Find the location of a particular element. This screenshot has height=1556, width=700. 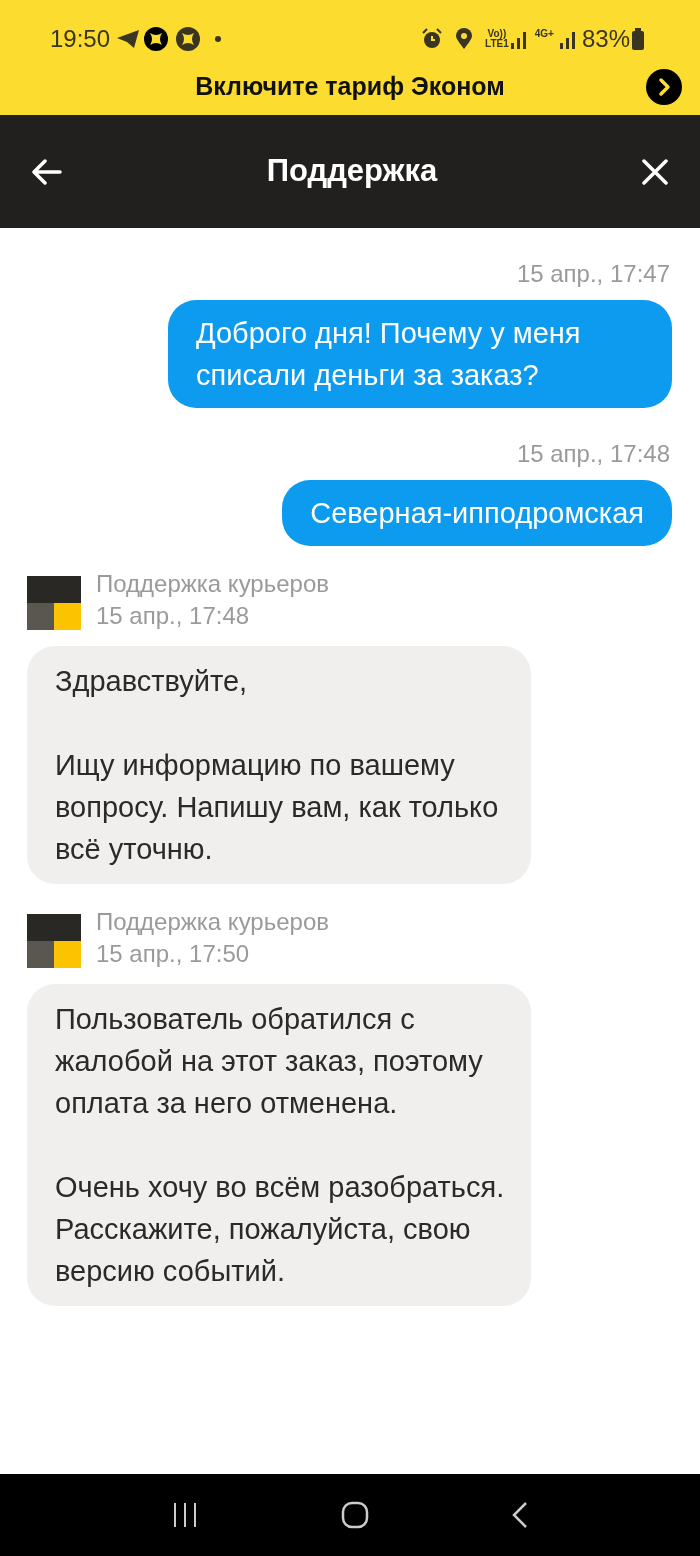

chevron-right-icon is located at coordinates (664, 86).